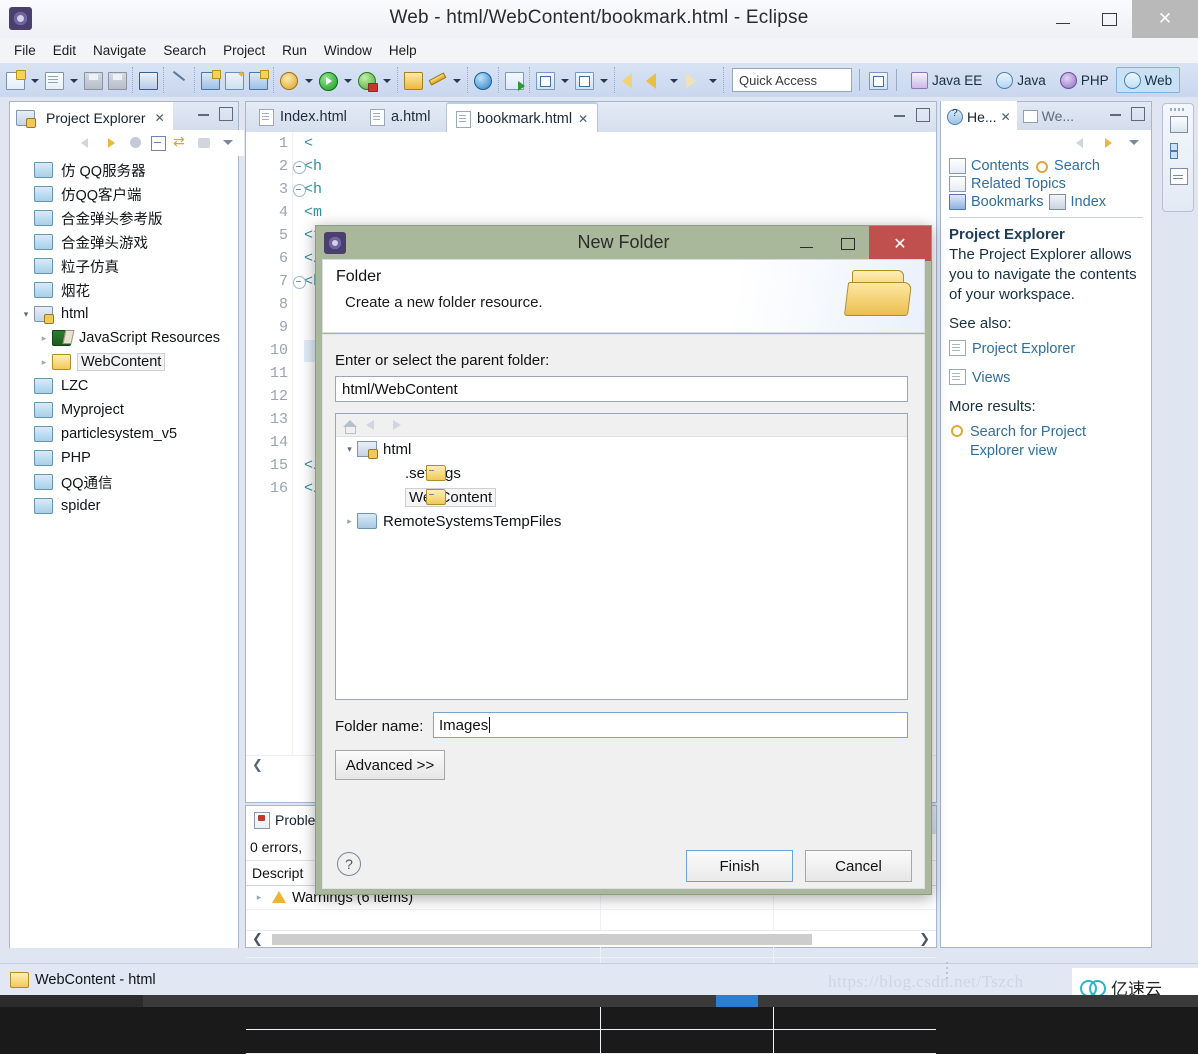 This screenshot has width=1198, height=1054. Describe the element at coordinates (413, 80) in the screenshot. I see `open-resource-icon` at that location.